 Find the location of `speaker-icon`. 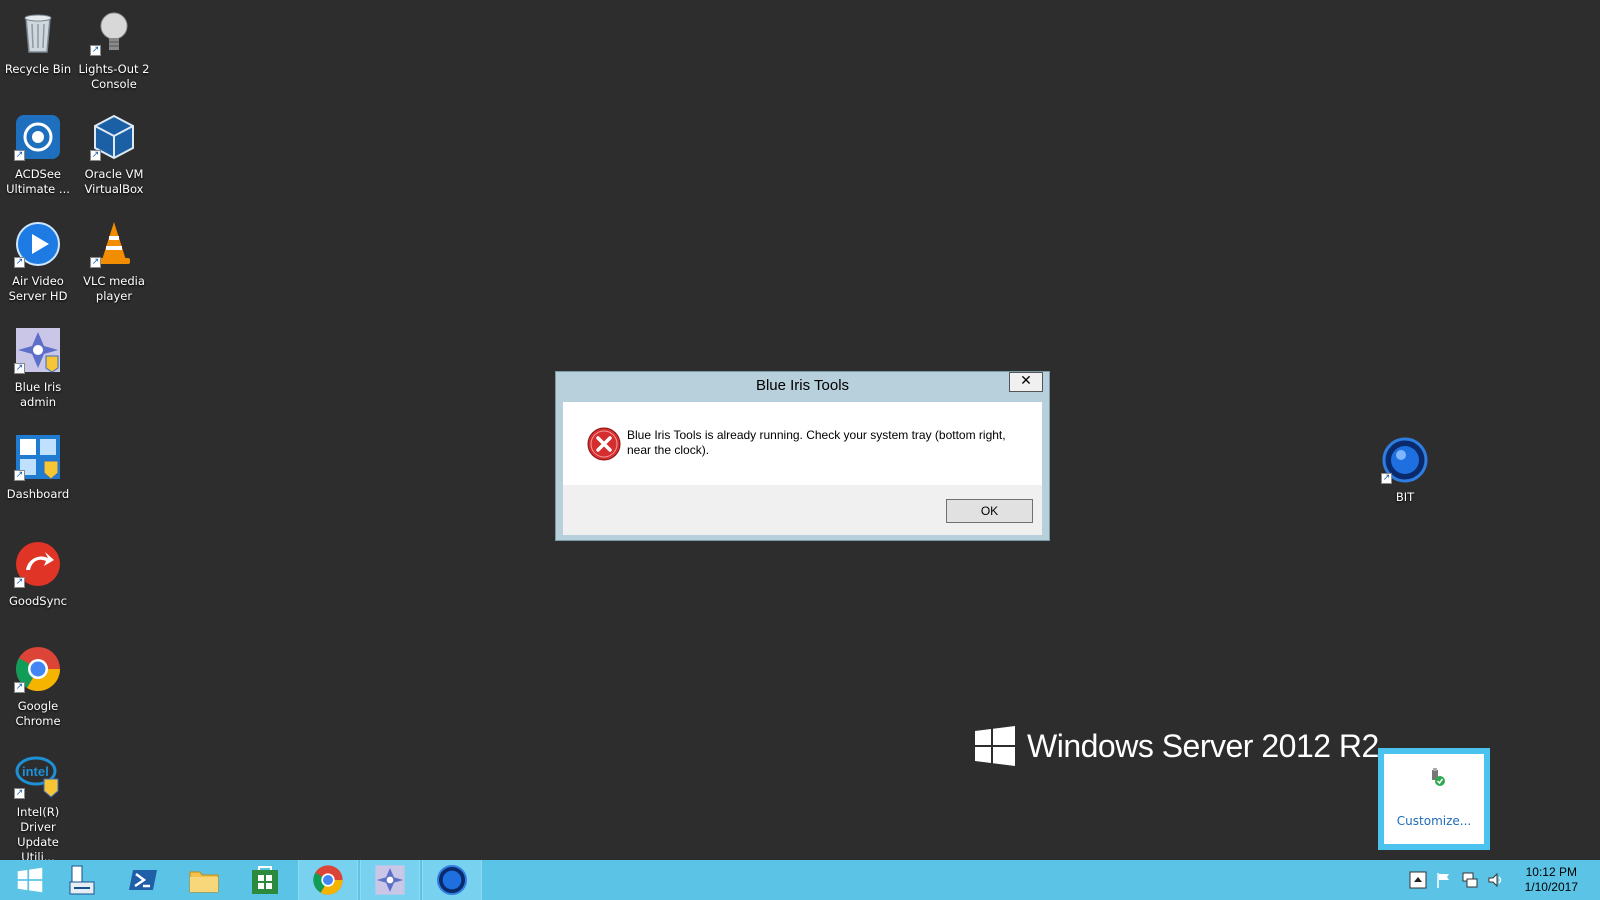

speaker-icon is located at coordinates (1496, 880).